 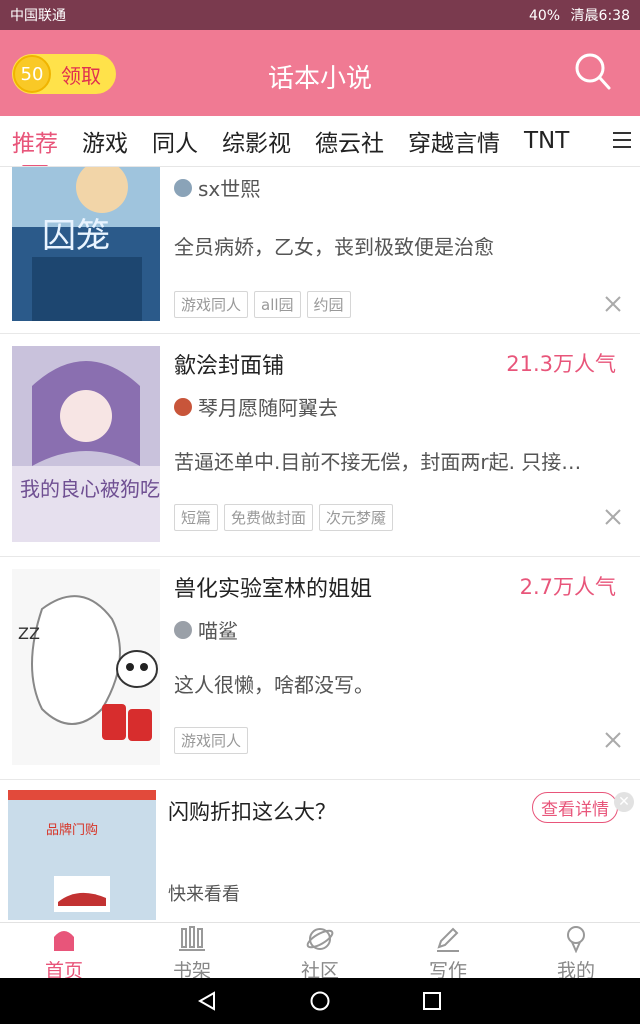 What do you see at coordinates (277, 304) in the screenshot?
I see `tag: all园` at bounding box center [277, 304].